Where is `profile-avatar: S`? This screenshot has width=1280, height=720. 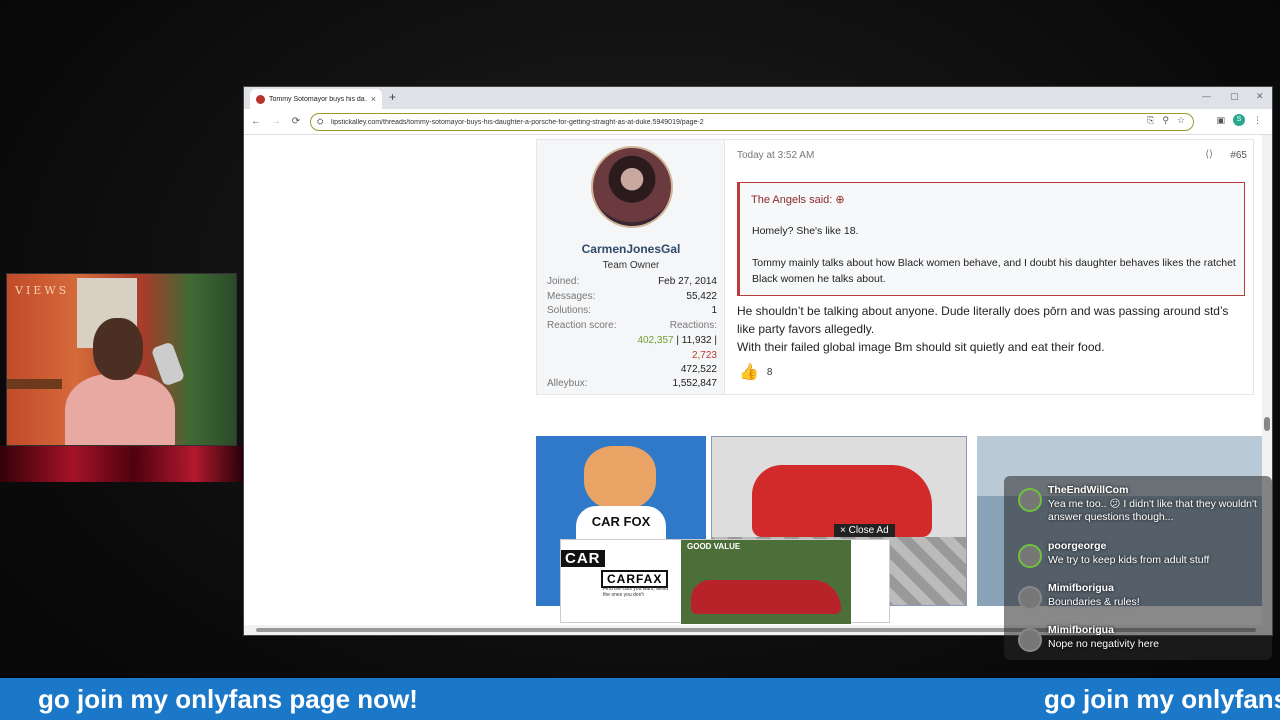 profile-avatar: S is located at coordinates (1239, 120).